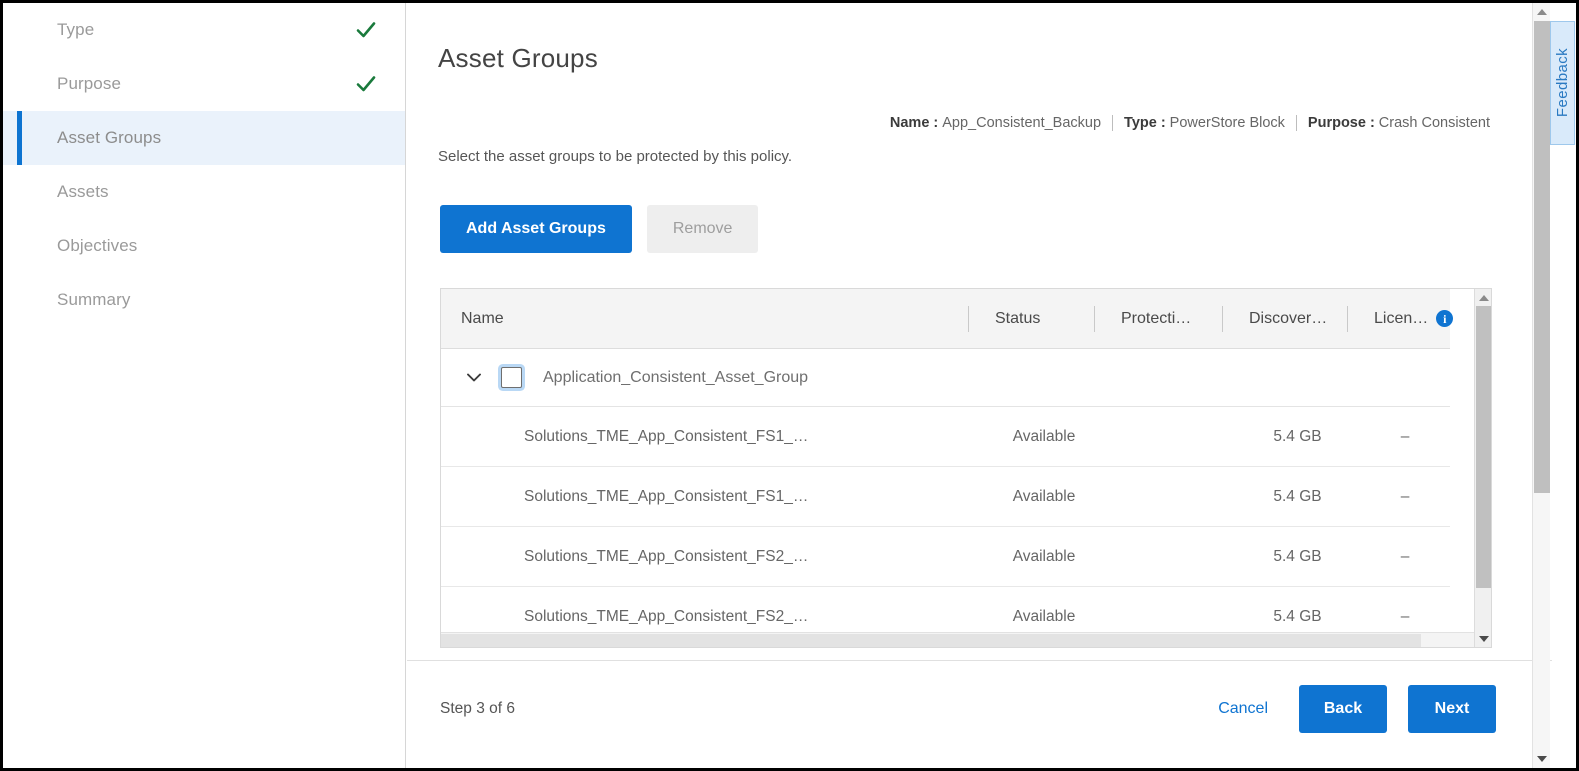  What do you see at coordinates (83, 191) in the screenshot?
I see `sidebar-item-label: Assets` at bounding box center [83, 191].